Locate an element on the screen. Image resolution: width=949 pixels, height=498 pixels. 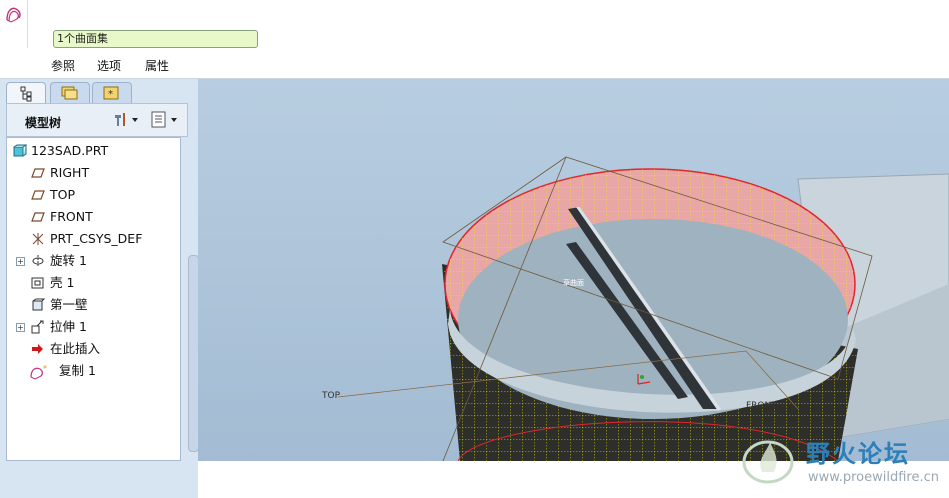
folder-icon is located at coordinates (69, 93).